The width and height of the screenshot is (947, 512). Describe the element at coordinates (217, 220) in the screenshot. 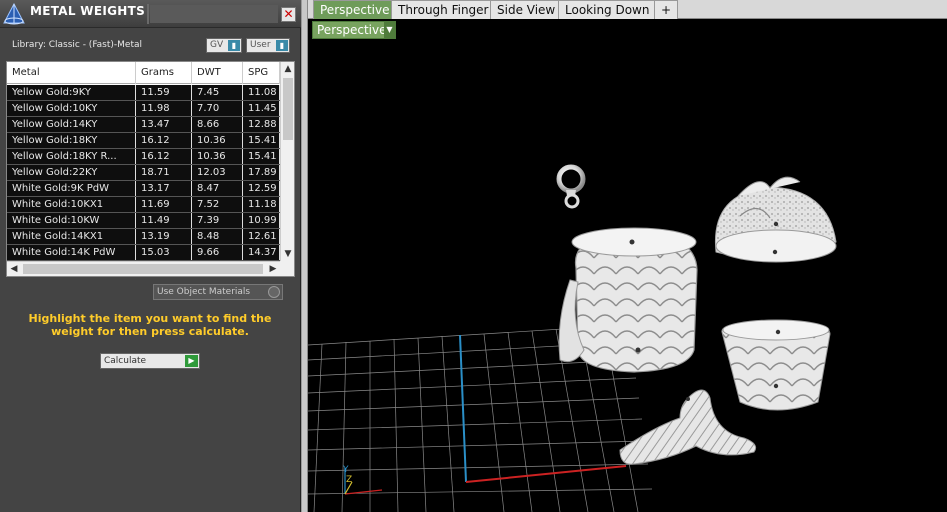

I see `cell-dwt: 7.39` at that location.